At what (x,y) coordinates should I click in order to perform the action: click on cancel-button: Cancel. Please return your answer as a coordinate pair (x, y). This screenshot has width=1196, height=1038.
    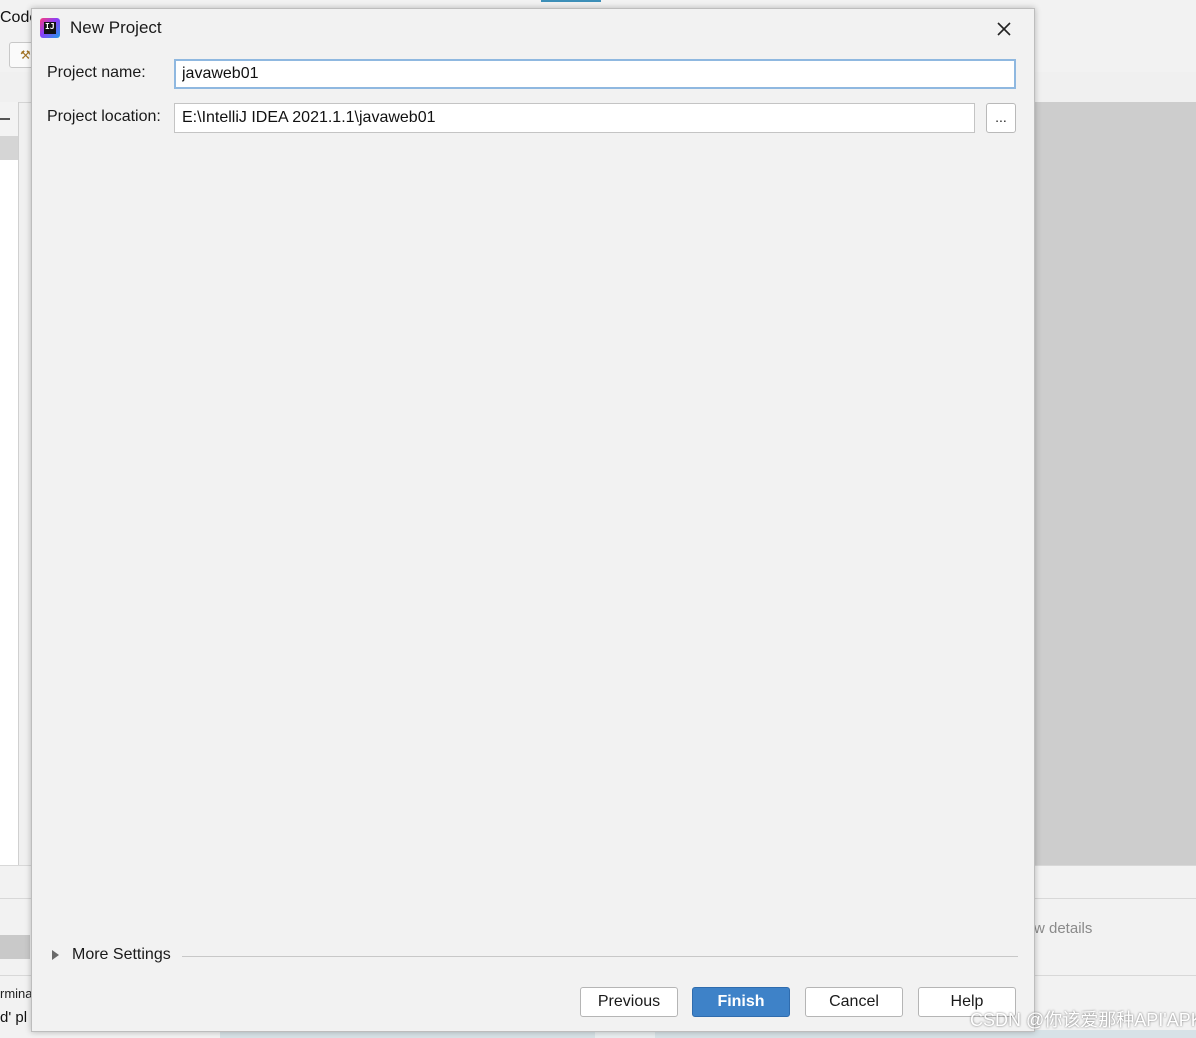
    Looking at the image, I should click on (854, 1002).